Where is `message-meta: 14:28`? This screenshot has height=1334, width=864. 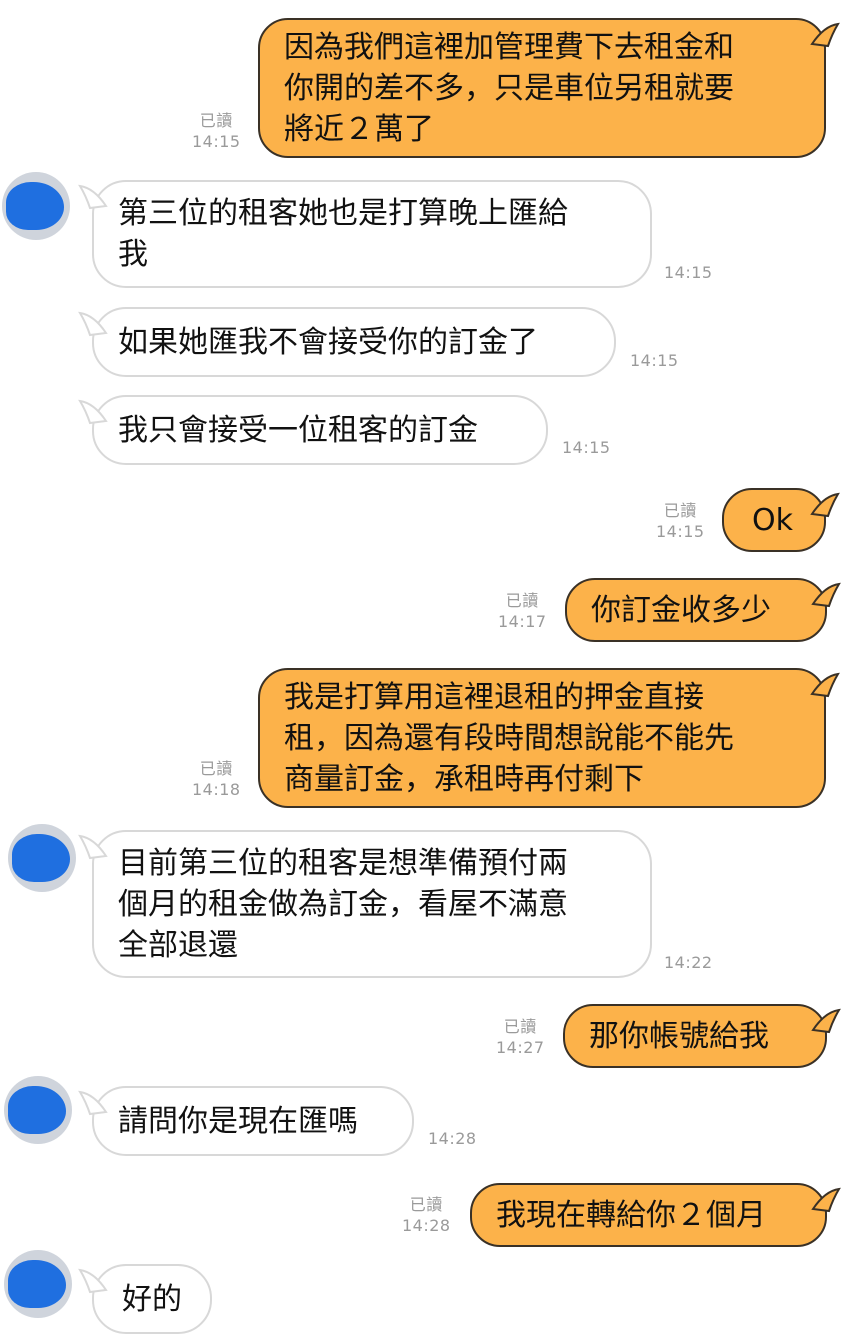 message-meta: 14:28 is located at coordinates (452, 1138).